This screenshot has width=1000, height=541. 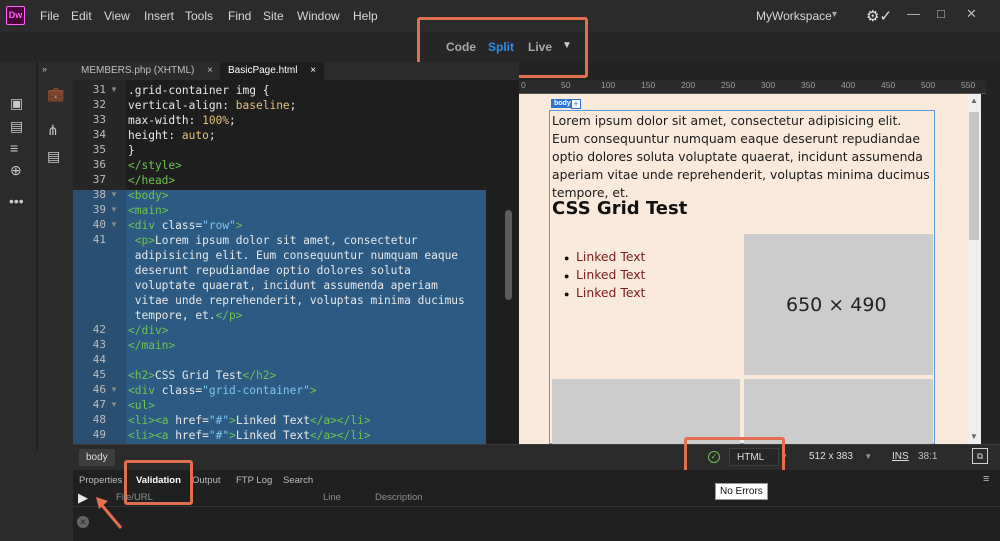 What do you see at coordinates (148, 210) in the screenshot?
I see `code-line: <main>` at bounding box center [148, 210].